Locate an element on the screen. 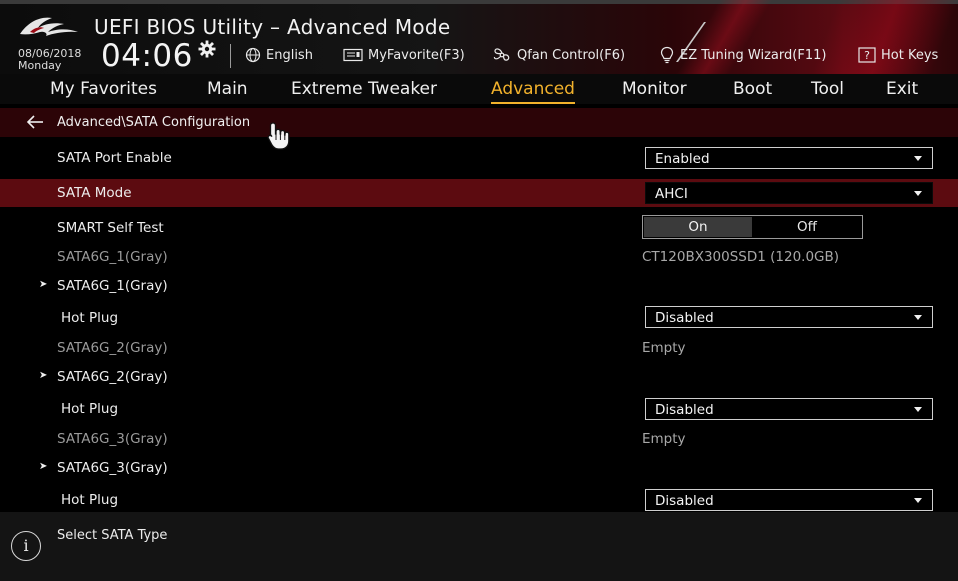  ez-tuning-wizard-label: EZ Tuning Wizard(F11) is located at coordinates (753, 55).